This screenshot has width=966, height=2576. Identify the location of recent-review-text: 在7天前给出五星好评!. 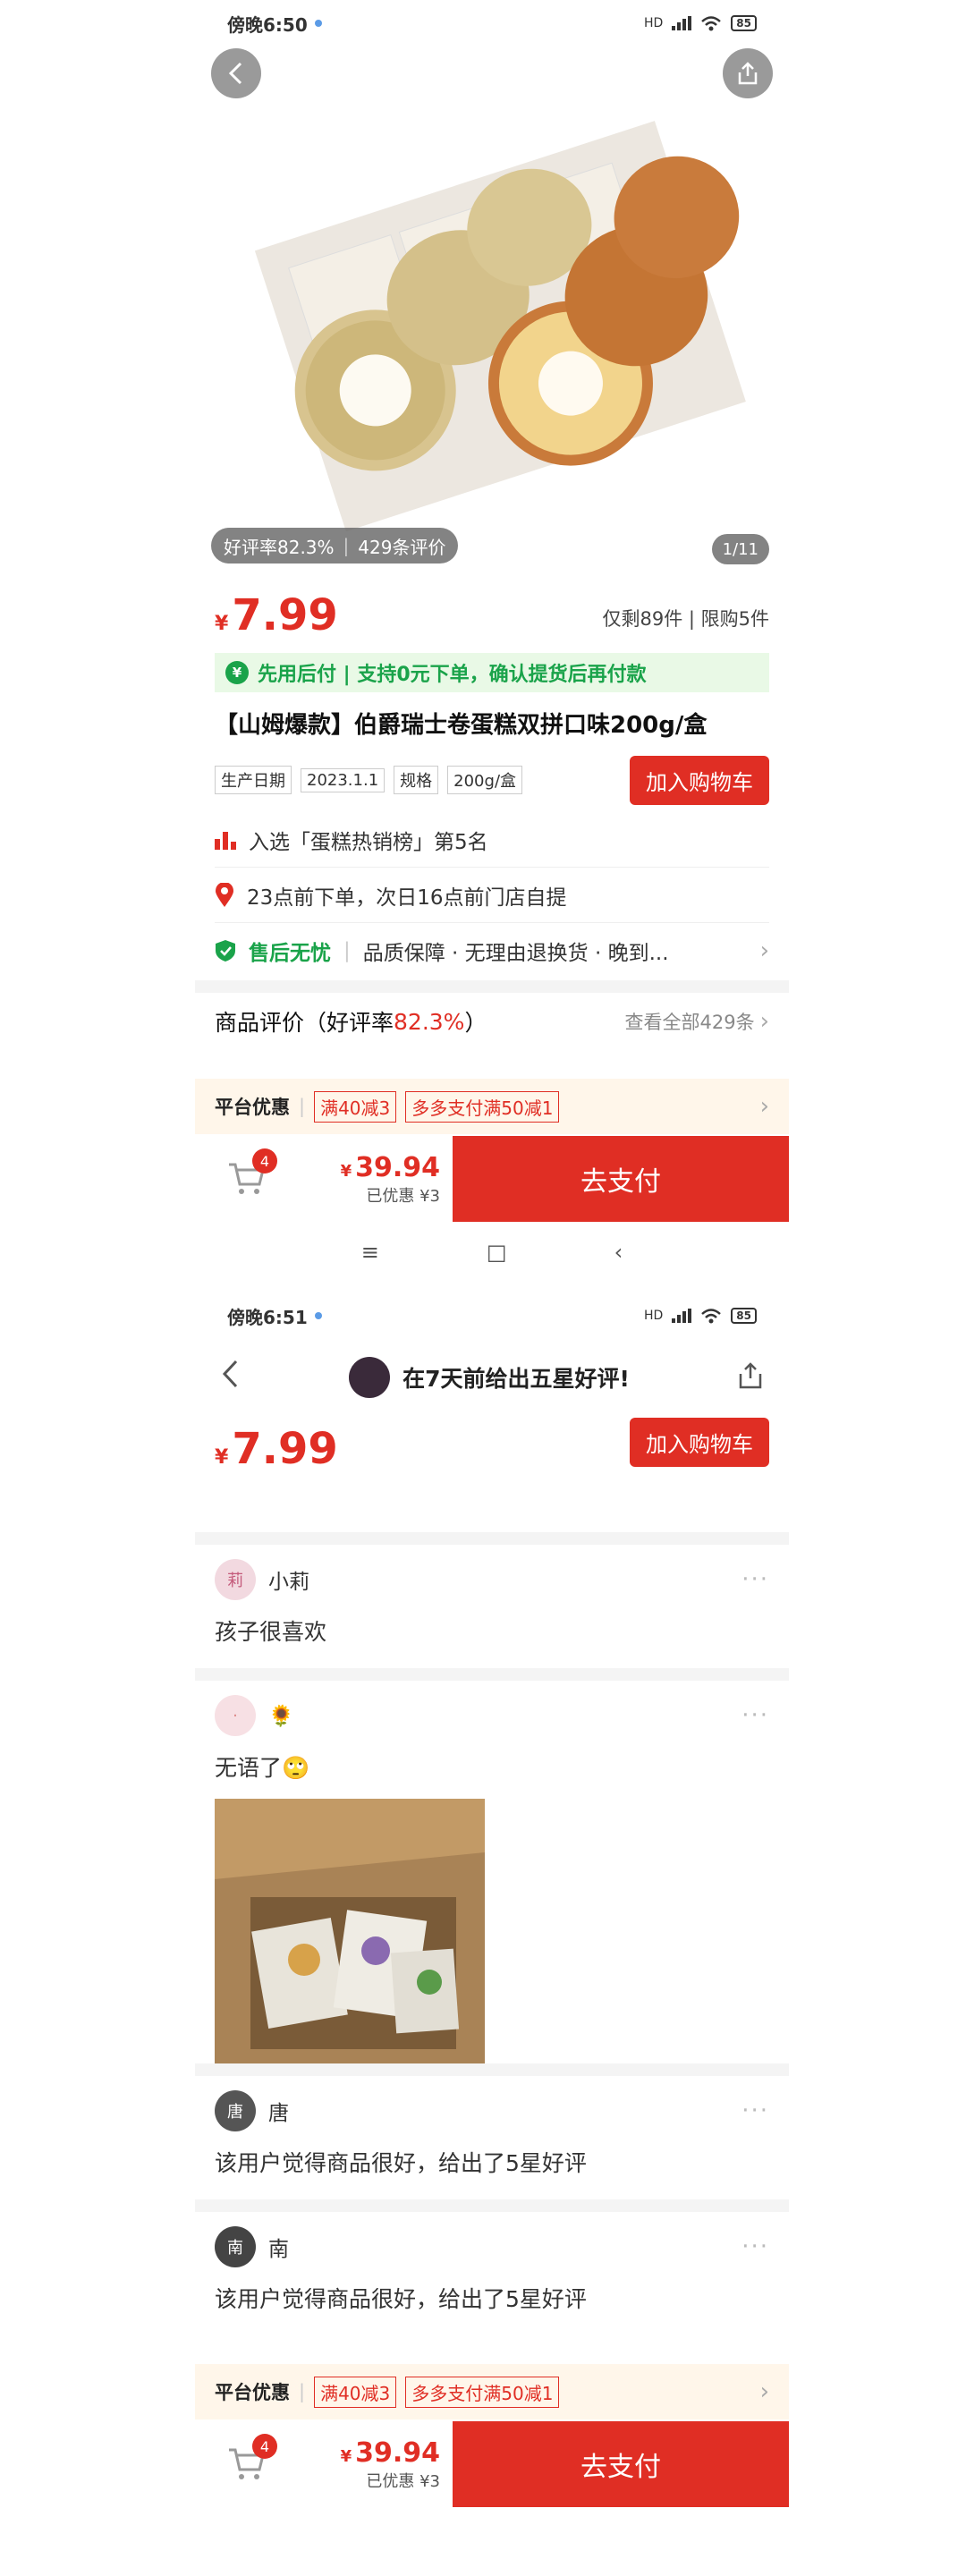
(516, 1379).